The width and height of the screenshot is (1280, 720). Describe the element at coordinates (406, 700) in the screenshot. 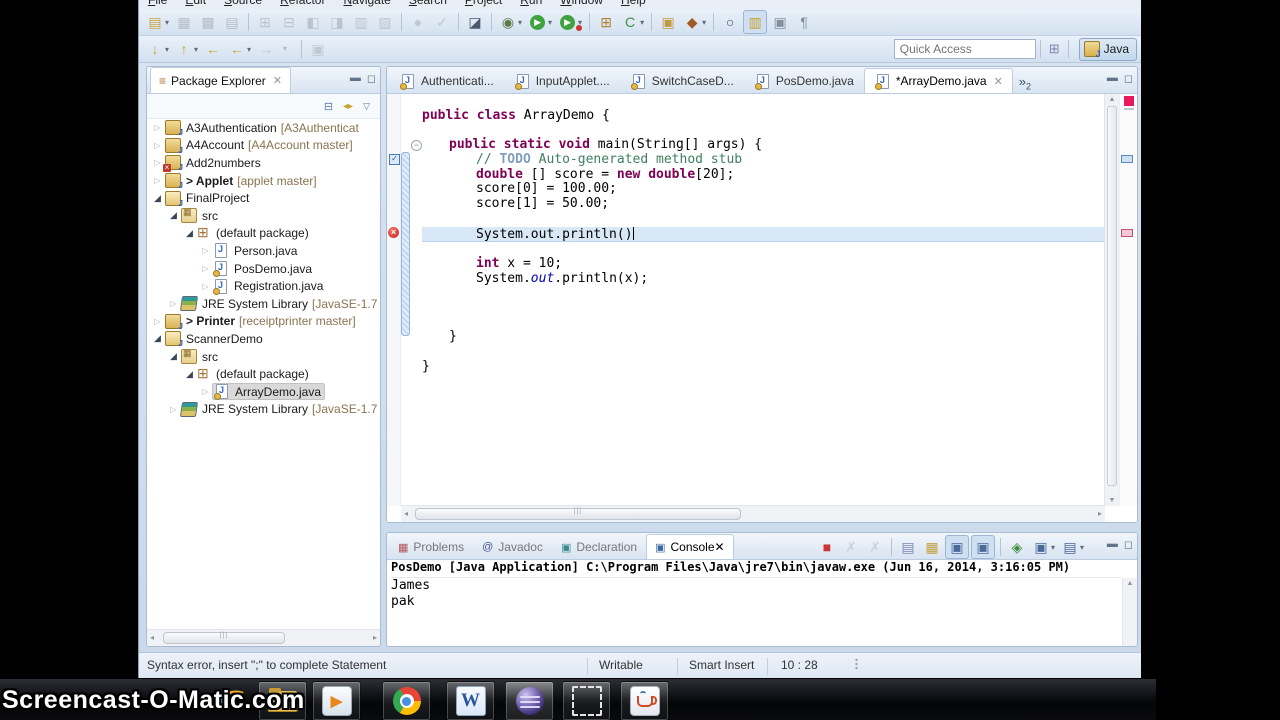

I see `chrome-button` at that location.